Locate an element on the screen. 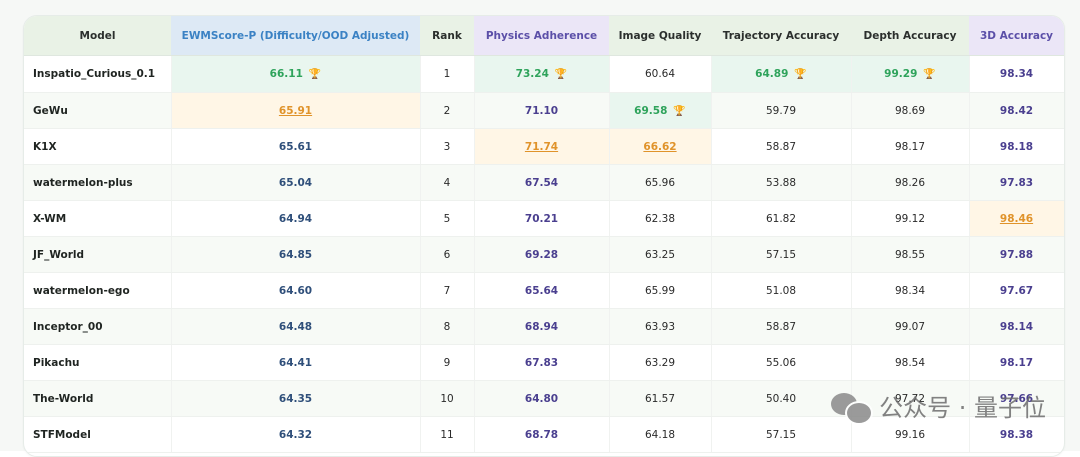 This screenshot has height=457, width=1080. trajectory-cell: 61.82 is located at coordinates (781, 218).